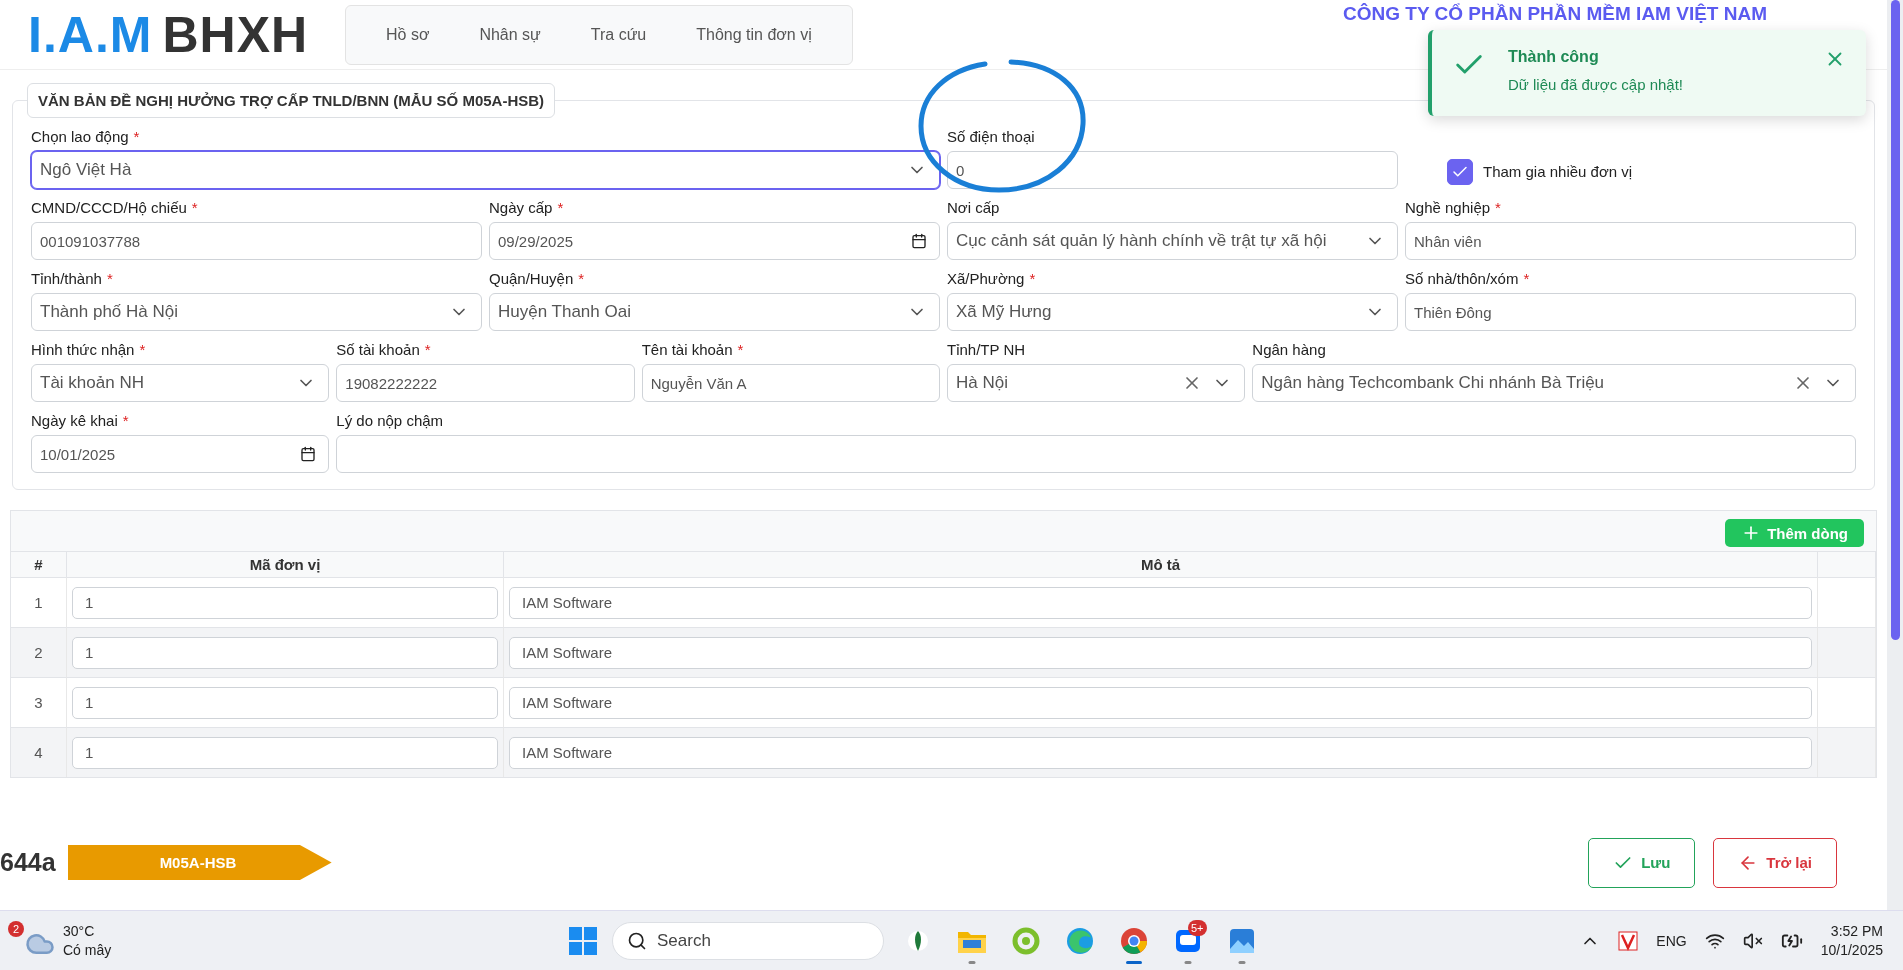 The image size is (1903, 970). What do you see at coordinates (1628, 940) in the screenshot?
I see `v-logo-icon` at bounding box center [1628, 940].